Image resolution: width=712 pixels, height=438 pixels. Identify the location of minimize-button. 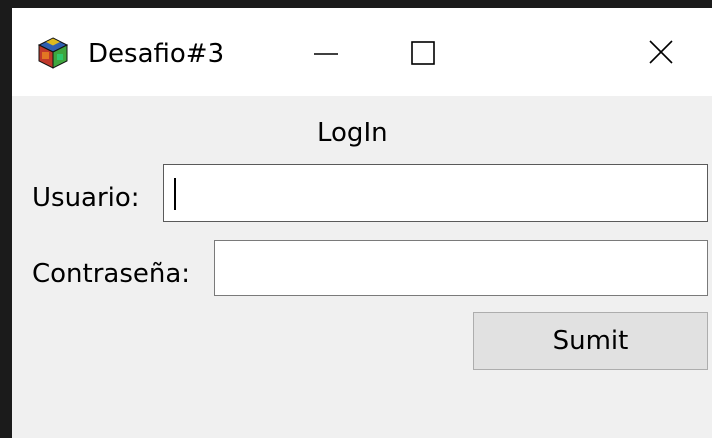
(326, 52).